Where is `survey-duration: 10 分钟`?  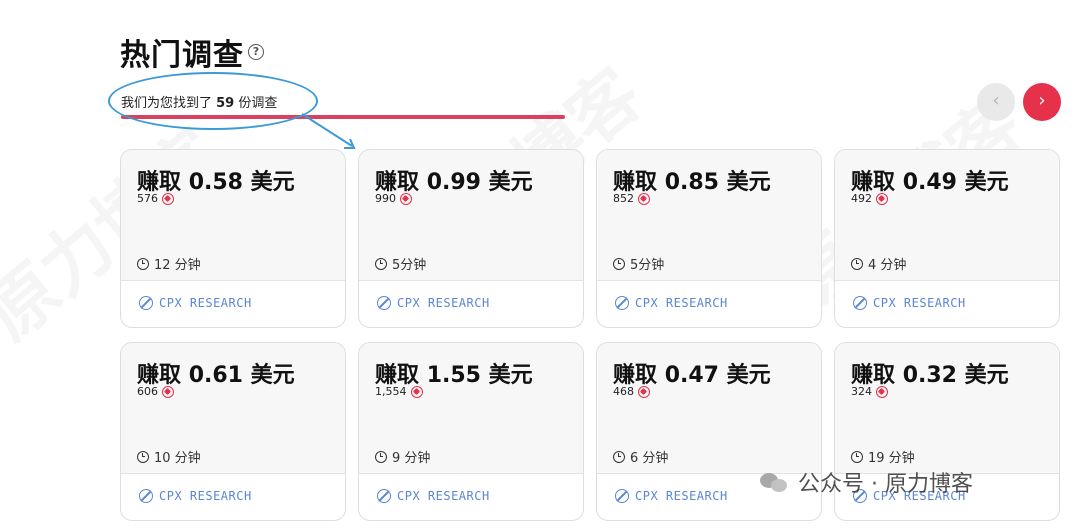
survey-duration: 10 分钟 is located at coordinates (169, 456).